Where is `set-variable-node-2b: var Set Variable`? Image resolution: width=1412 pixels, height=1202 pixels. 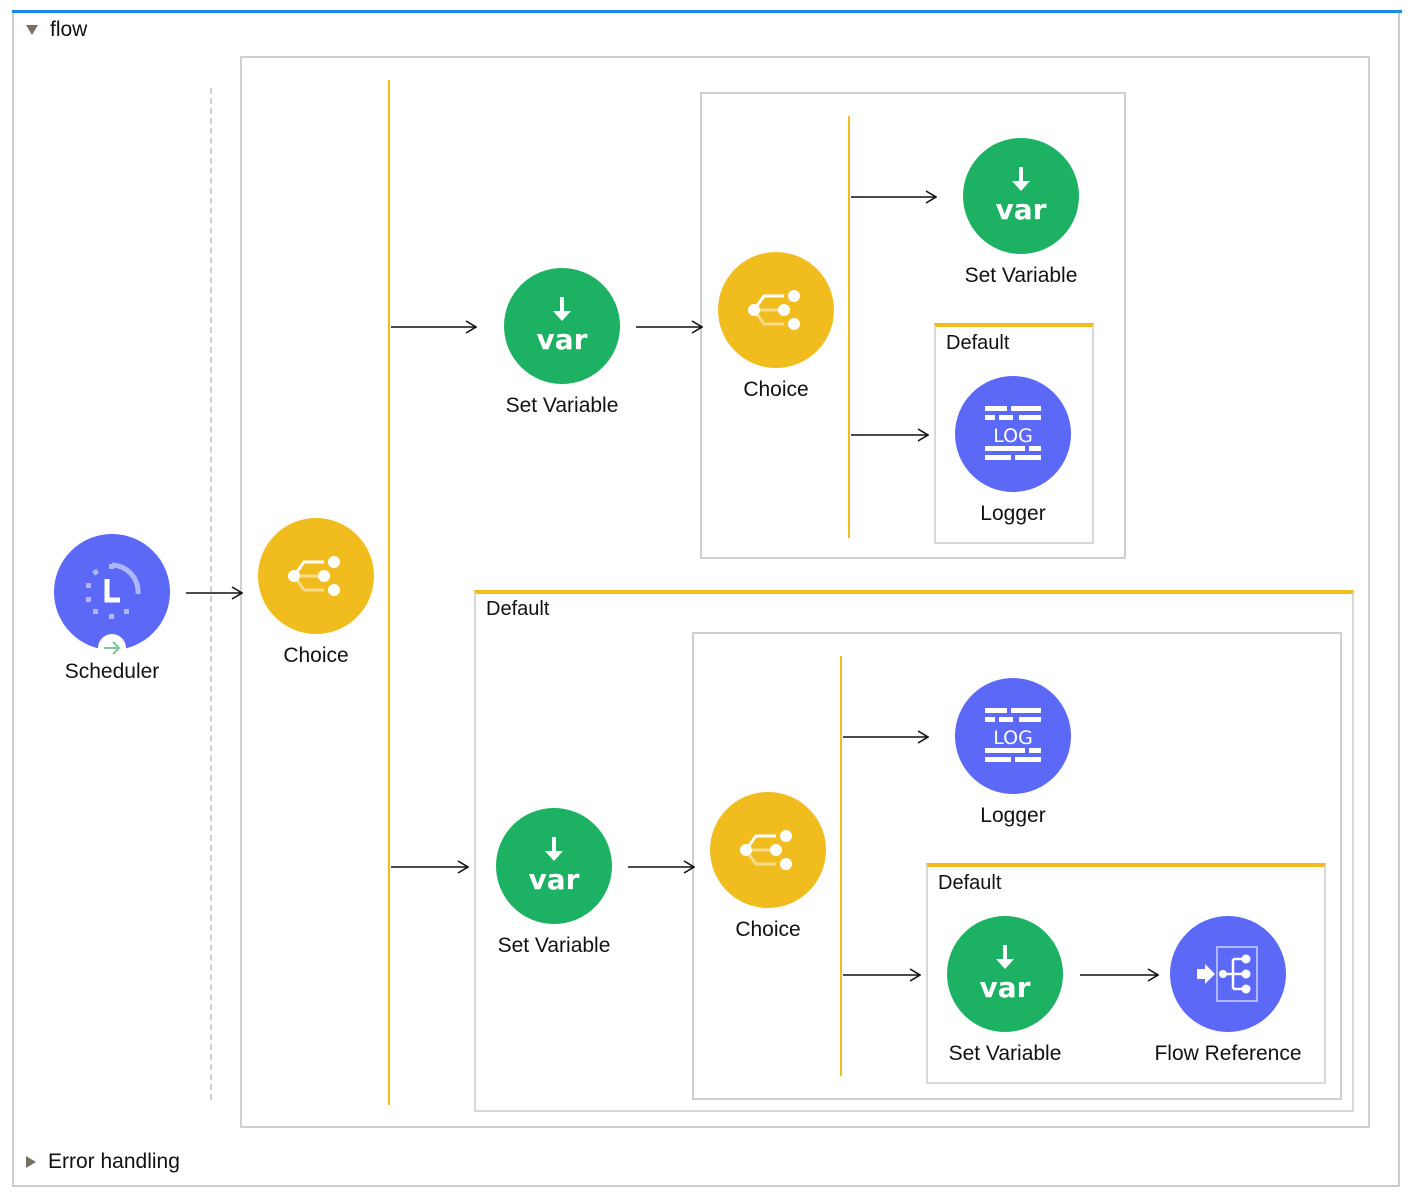
set-variable-node-2b: var Set Variable is located at coordinates (1005, 990).